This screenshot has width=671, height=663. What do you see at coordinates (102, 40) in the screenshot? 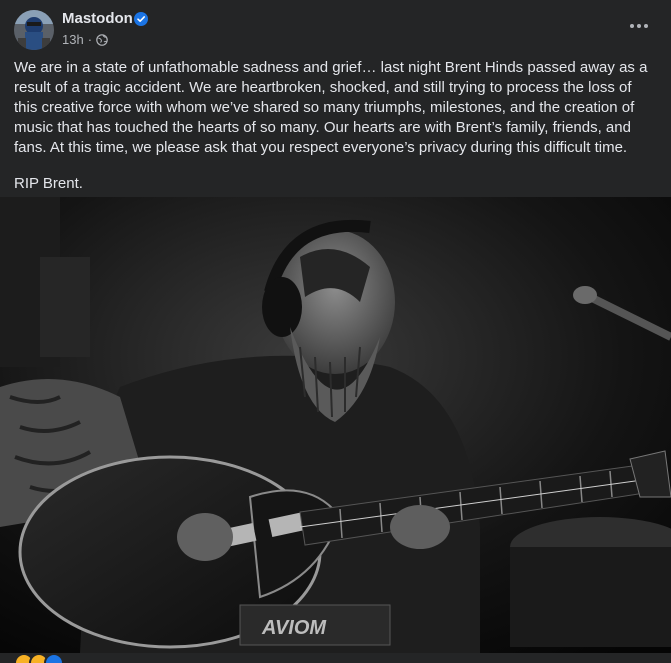
I see `globe-icon` at bounding box center [102, 40].